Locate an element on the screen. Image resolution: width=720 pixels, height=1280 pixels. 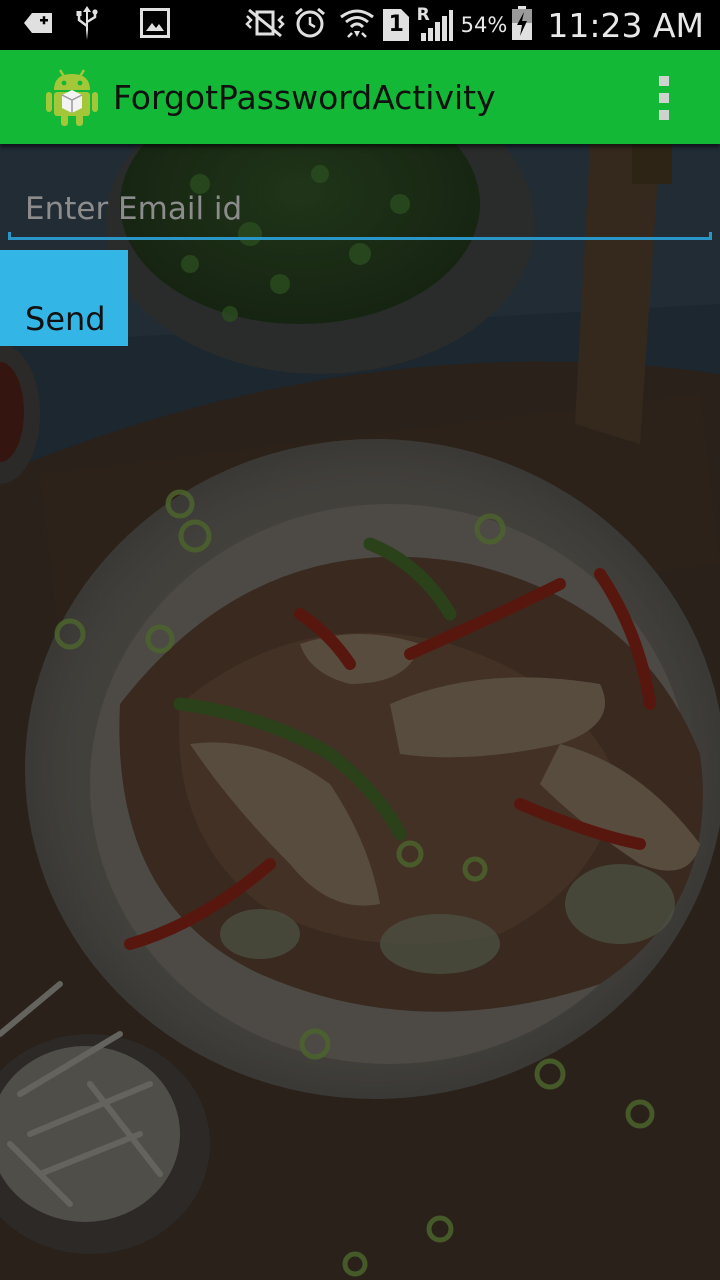
status-bar: 1 R 54% 11:23 AM is located at coordinates (360, 25).